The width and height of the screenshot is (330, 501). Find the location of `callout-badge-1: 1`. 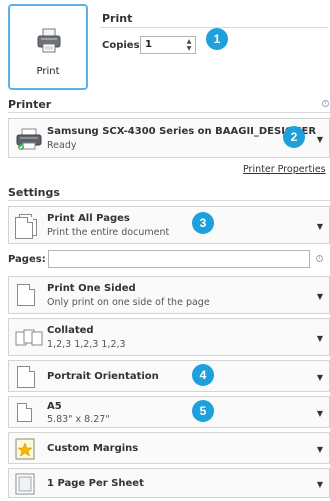

callout-badge-1: 1 is located at coordinates (217, 39).